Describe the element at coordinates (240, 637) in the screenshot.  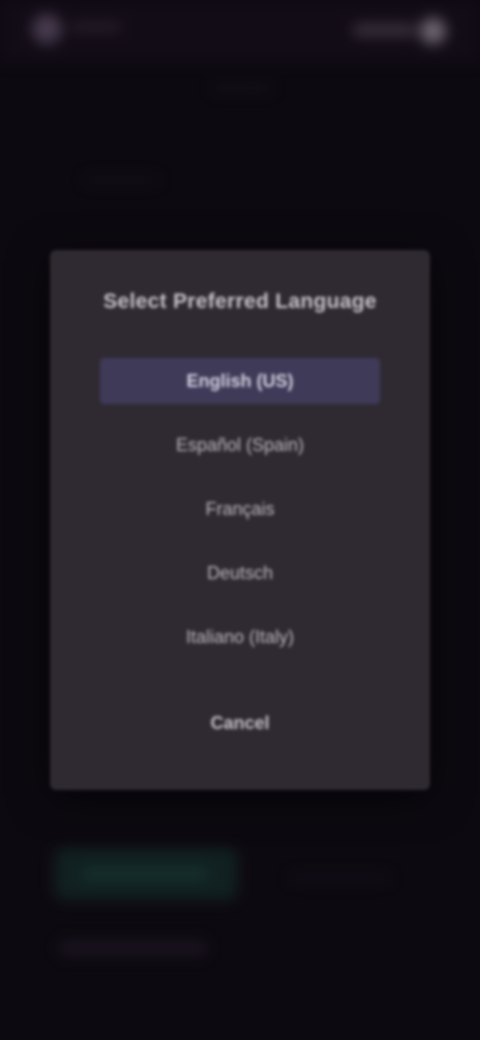
I see `language-option: Italiano (Italy)` at that location.